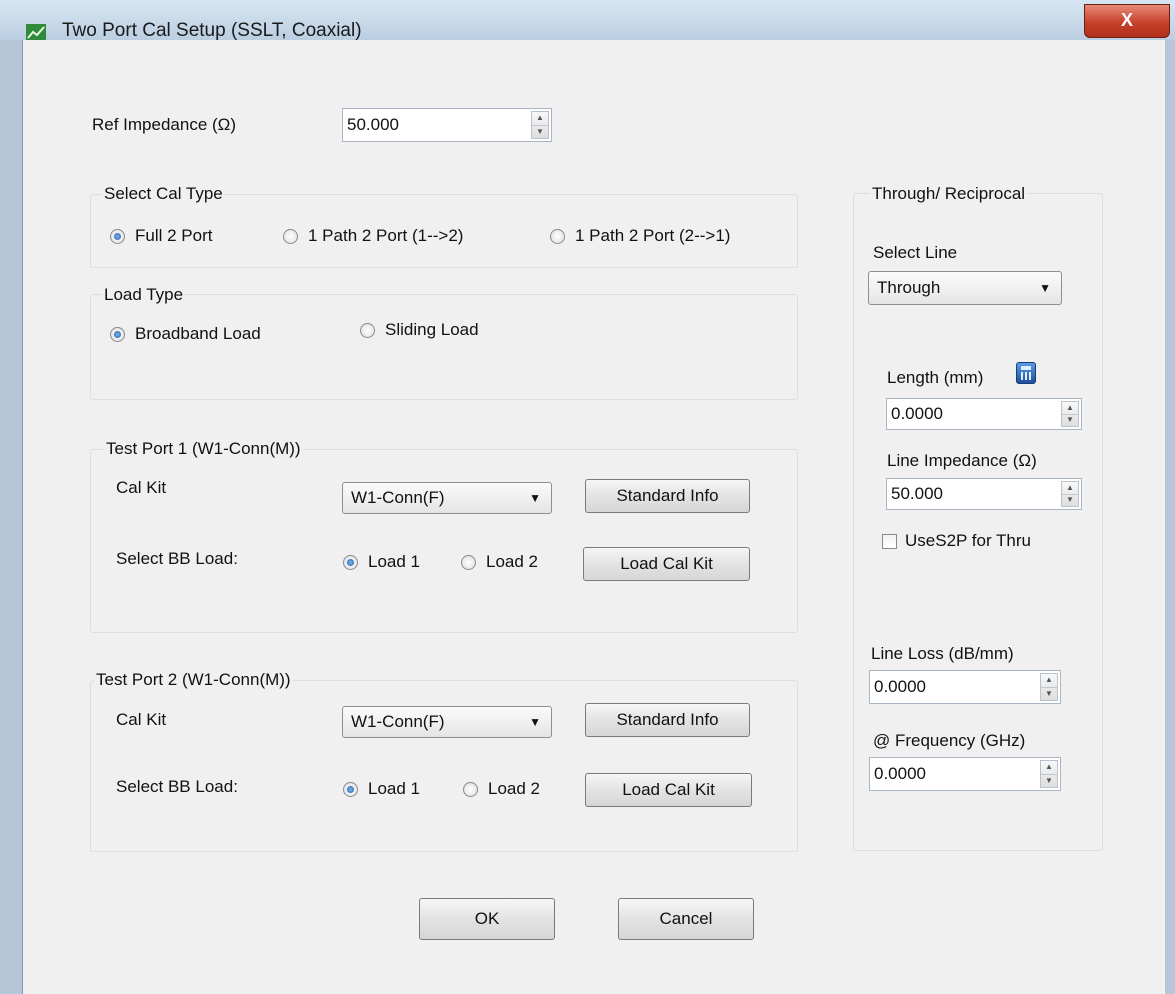 Image resolution: width=1175 pixels, height=994 pixels. Describe the element at coordinates (203, 449) in the screenshot. I see `test-port-1-legend: Test Port 1 (W1-Conn(M))` at that location.